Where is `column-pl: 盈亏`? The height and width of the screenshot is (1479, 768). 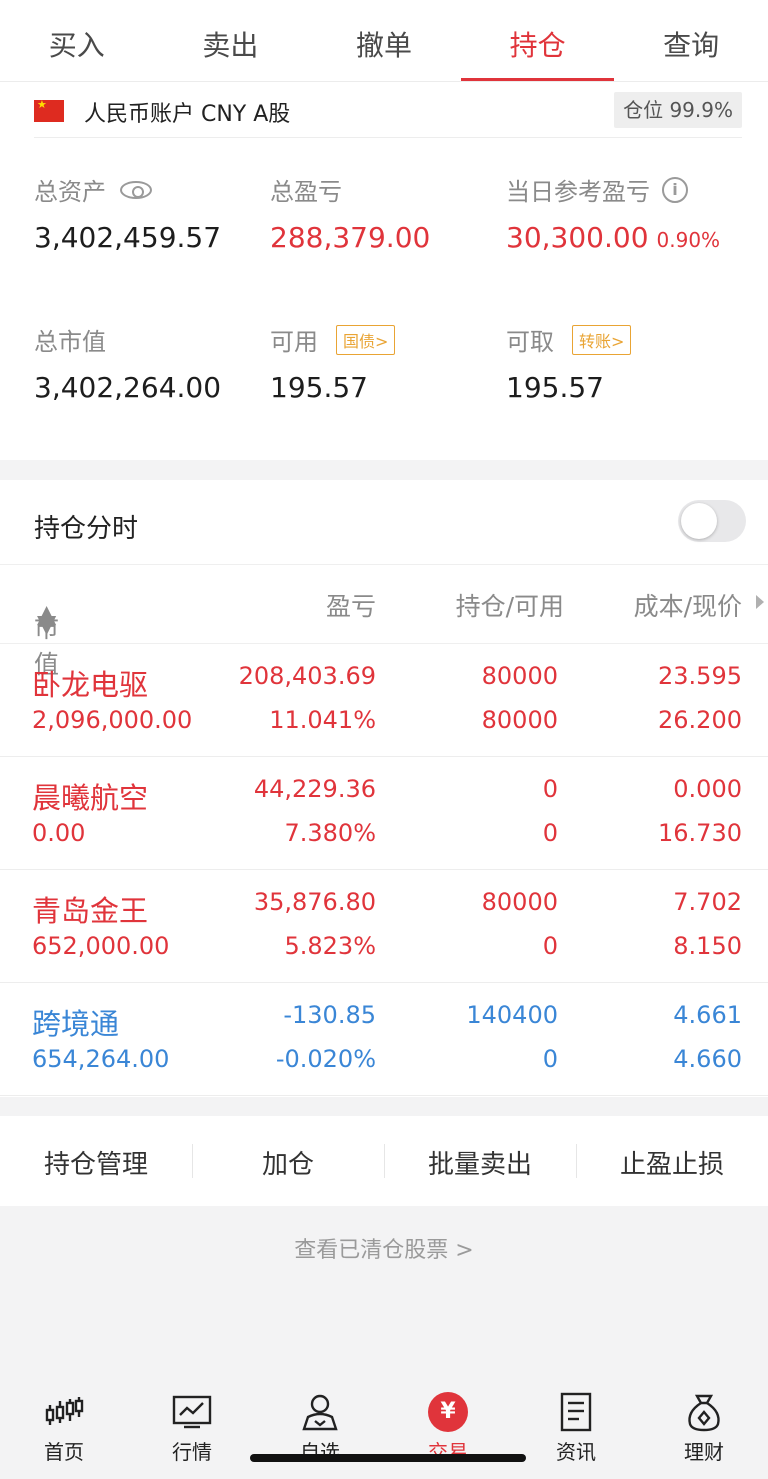
column-pl: 盈亏 is located at coordinates (350, 606).